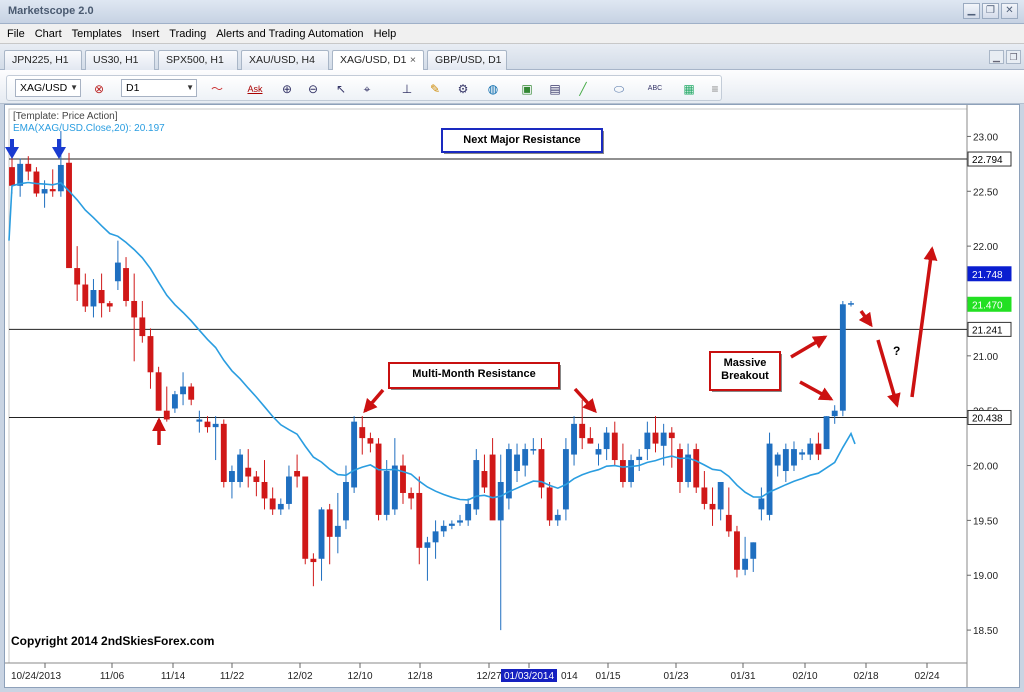  Describe the element at coordinates (473, 374) in the screenshot. I see `multi-month-resistance-box-text: Multi-Month Resistance` at that location.